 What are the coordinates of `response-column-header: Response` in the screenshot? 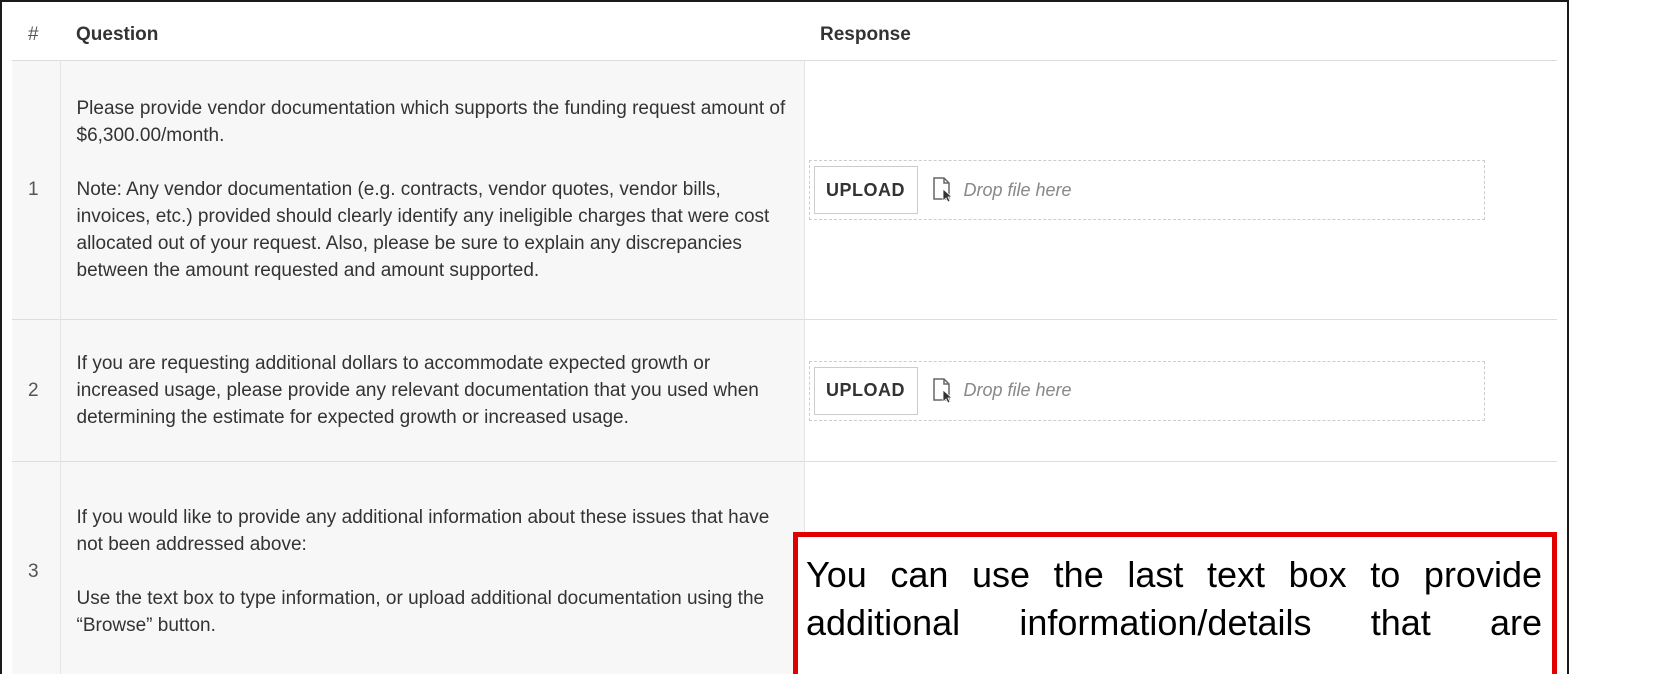 It's located at (1180, 35).